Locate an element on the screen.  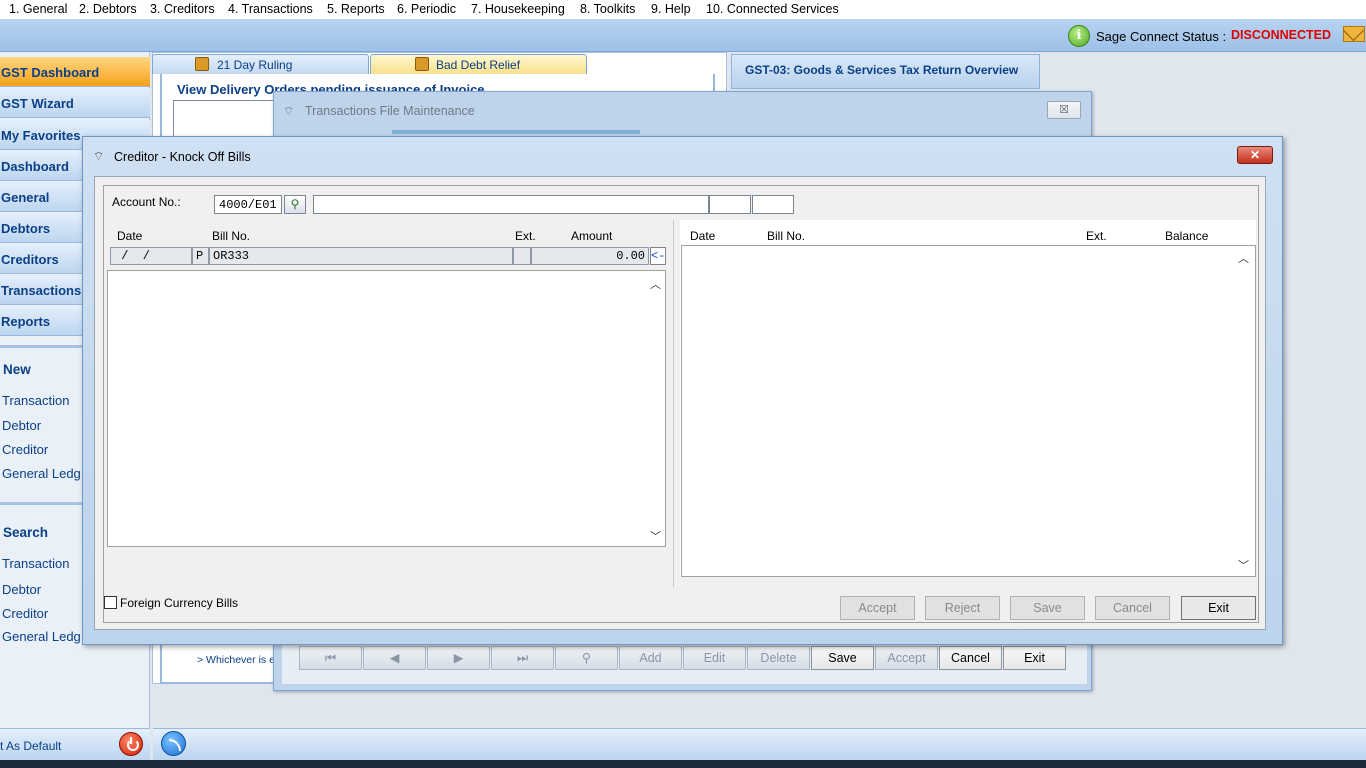
entry-type-field: P is located at coordinates (200, 256).